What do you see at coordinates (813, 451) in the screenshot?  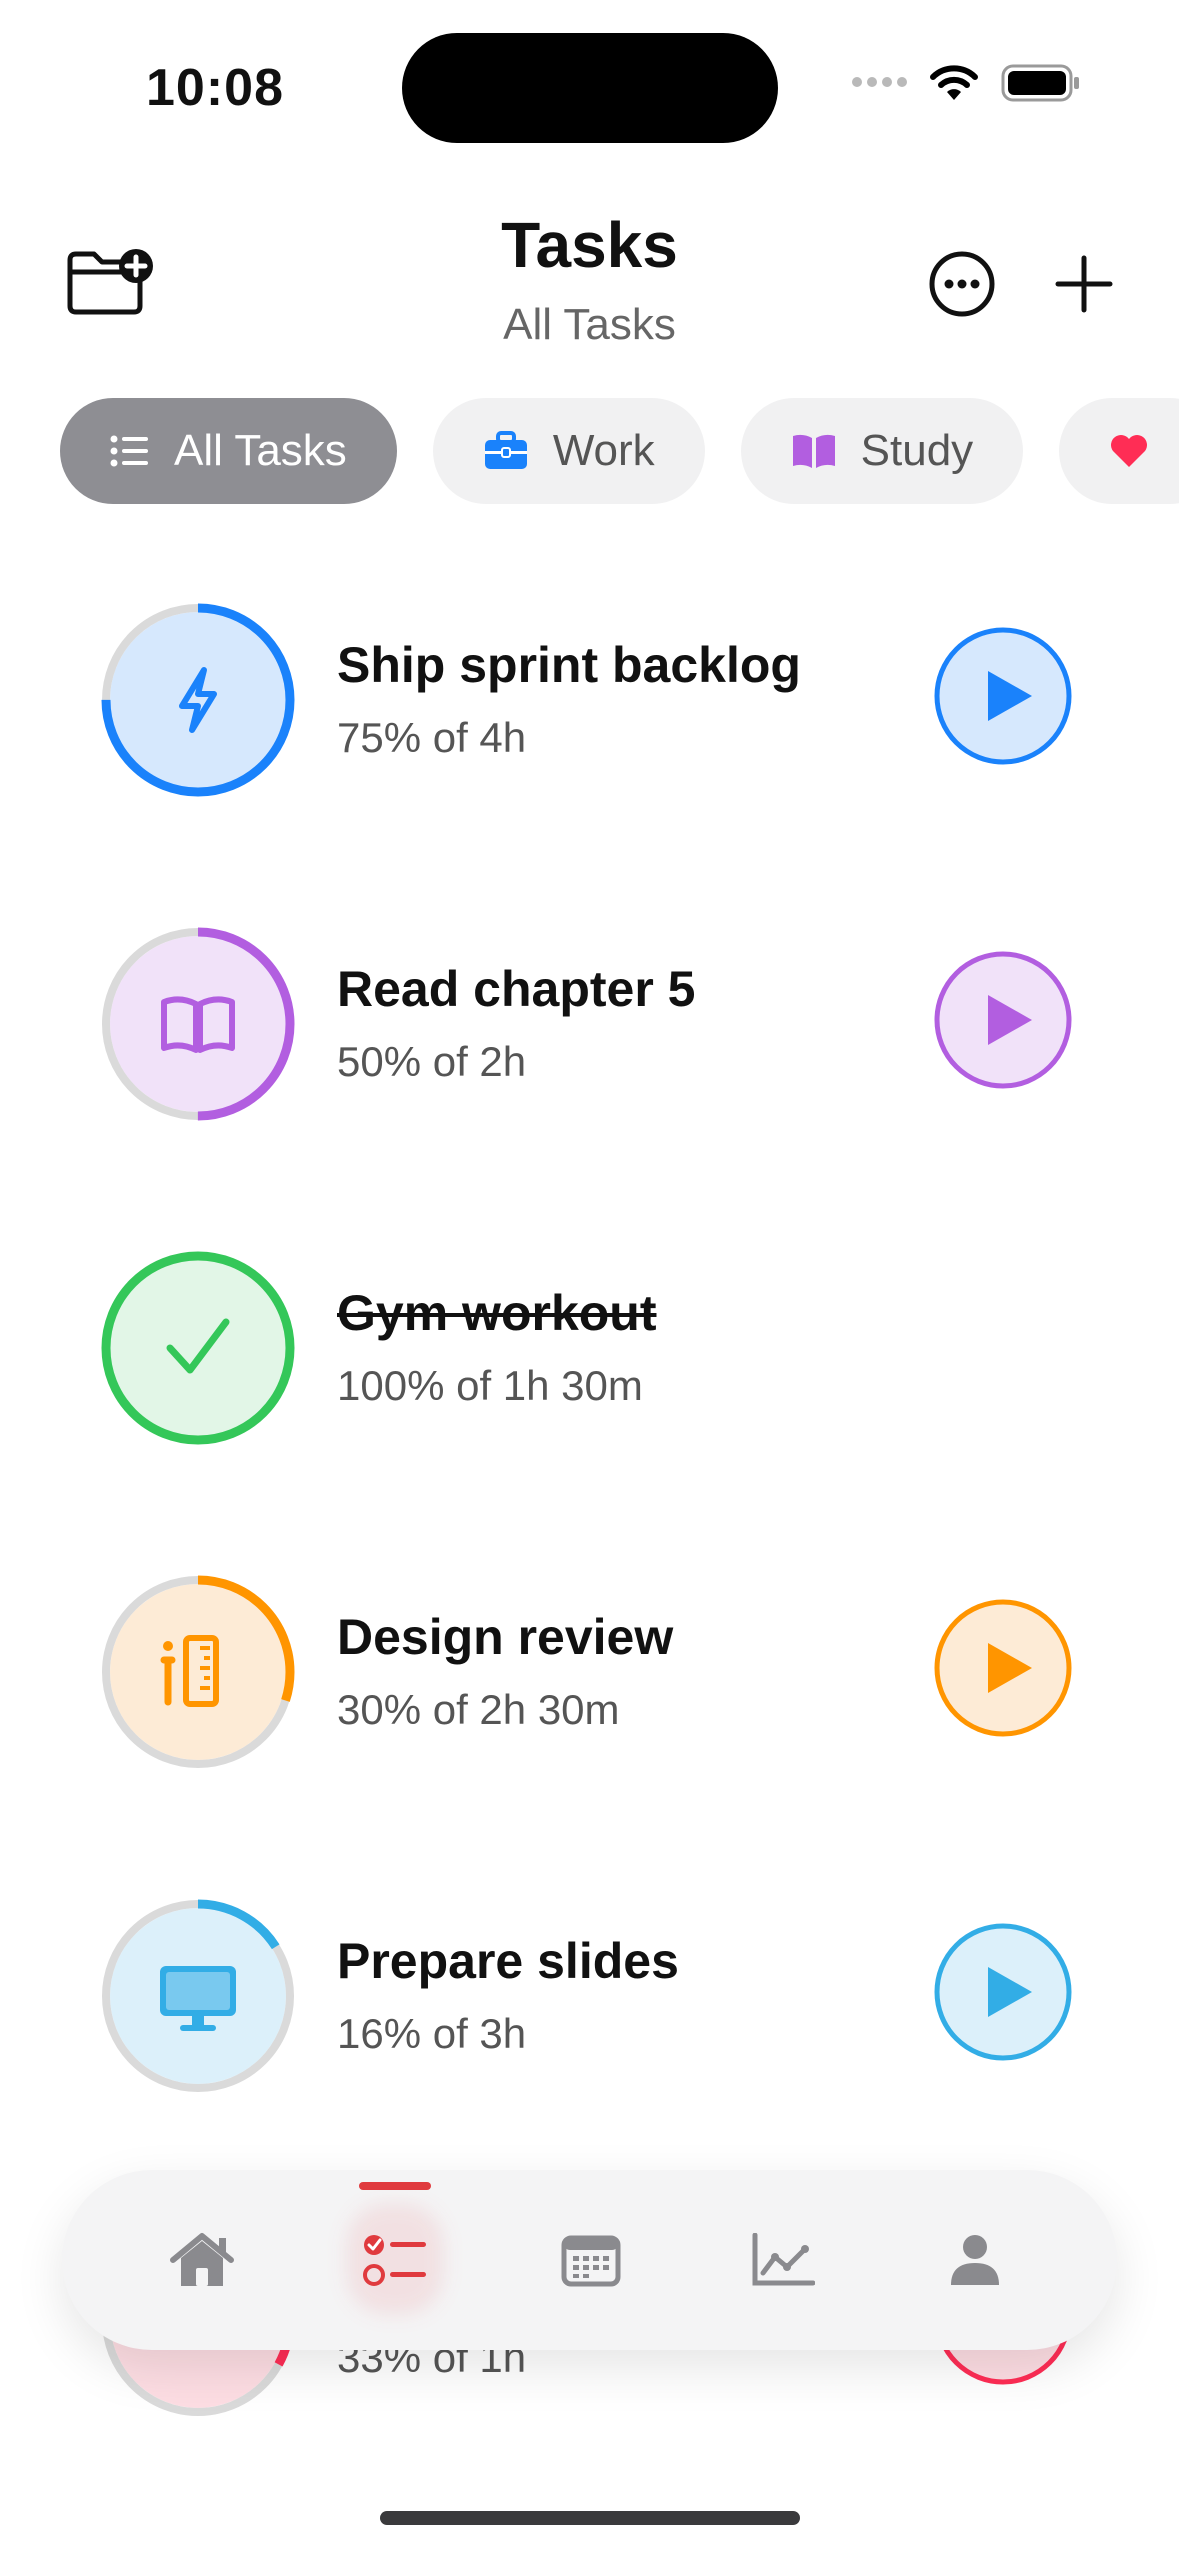 I see `book-icon` at bounding box center [813, 451].